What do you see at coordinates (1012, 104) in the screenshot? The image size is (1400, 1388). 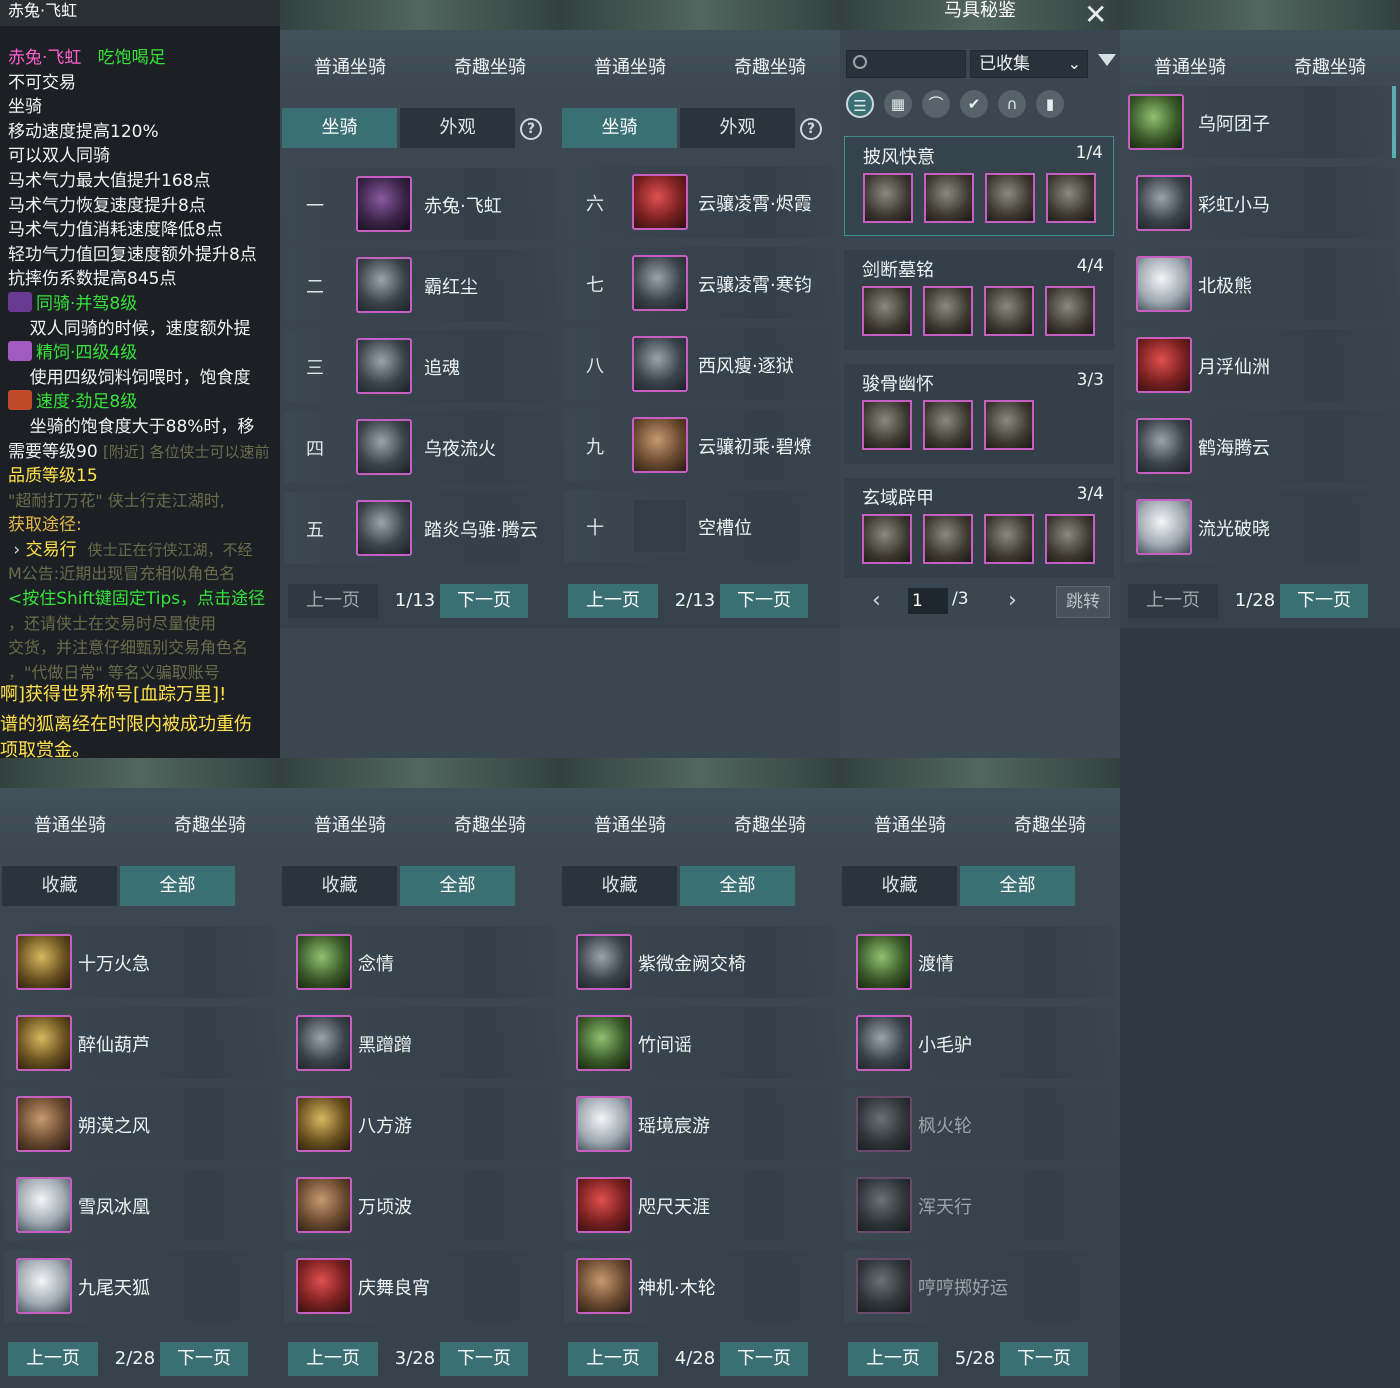 I see `horseshoe-icon: ∩` at bounding box center [1012, 104].